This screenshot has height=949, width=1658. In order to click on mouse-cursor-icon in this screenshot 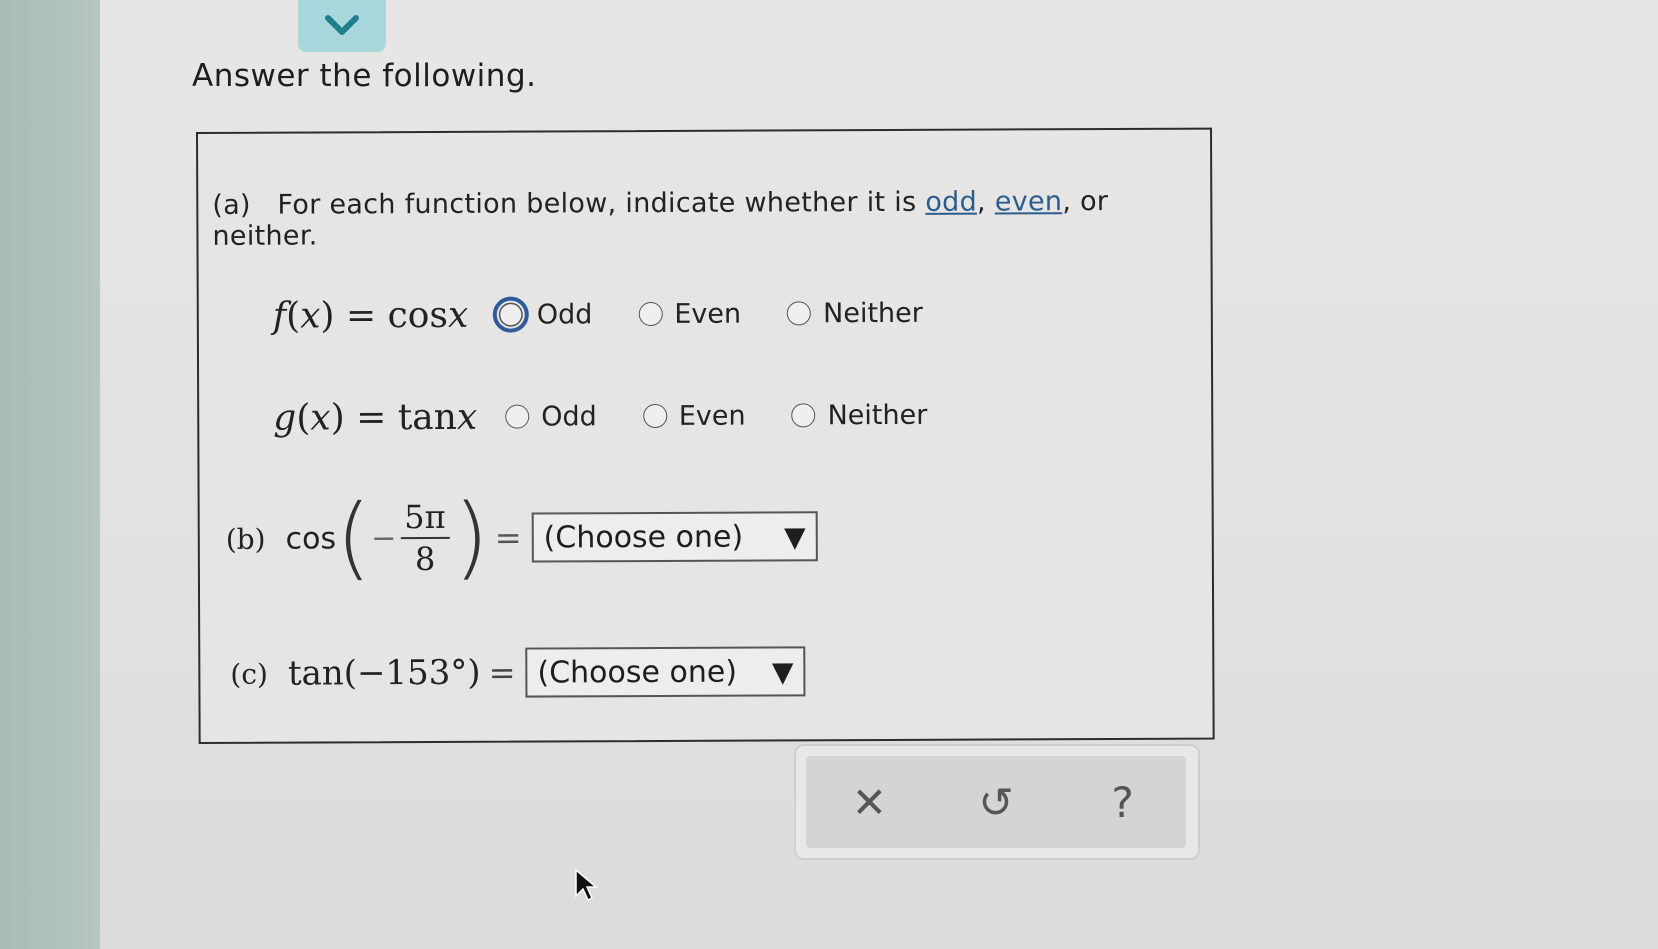, I will do `click(587, 885)`.